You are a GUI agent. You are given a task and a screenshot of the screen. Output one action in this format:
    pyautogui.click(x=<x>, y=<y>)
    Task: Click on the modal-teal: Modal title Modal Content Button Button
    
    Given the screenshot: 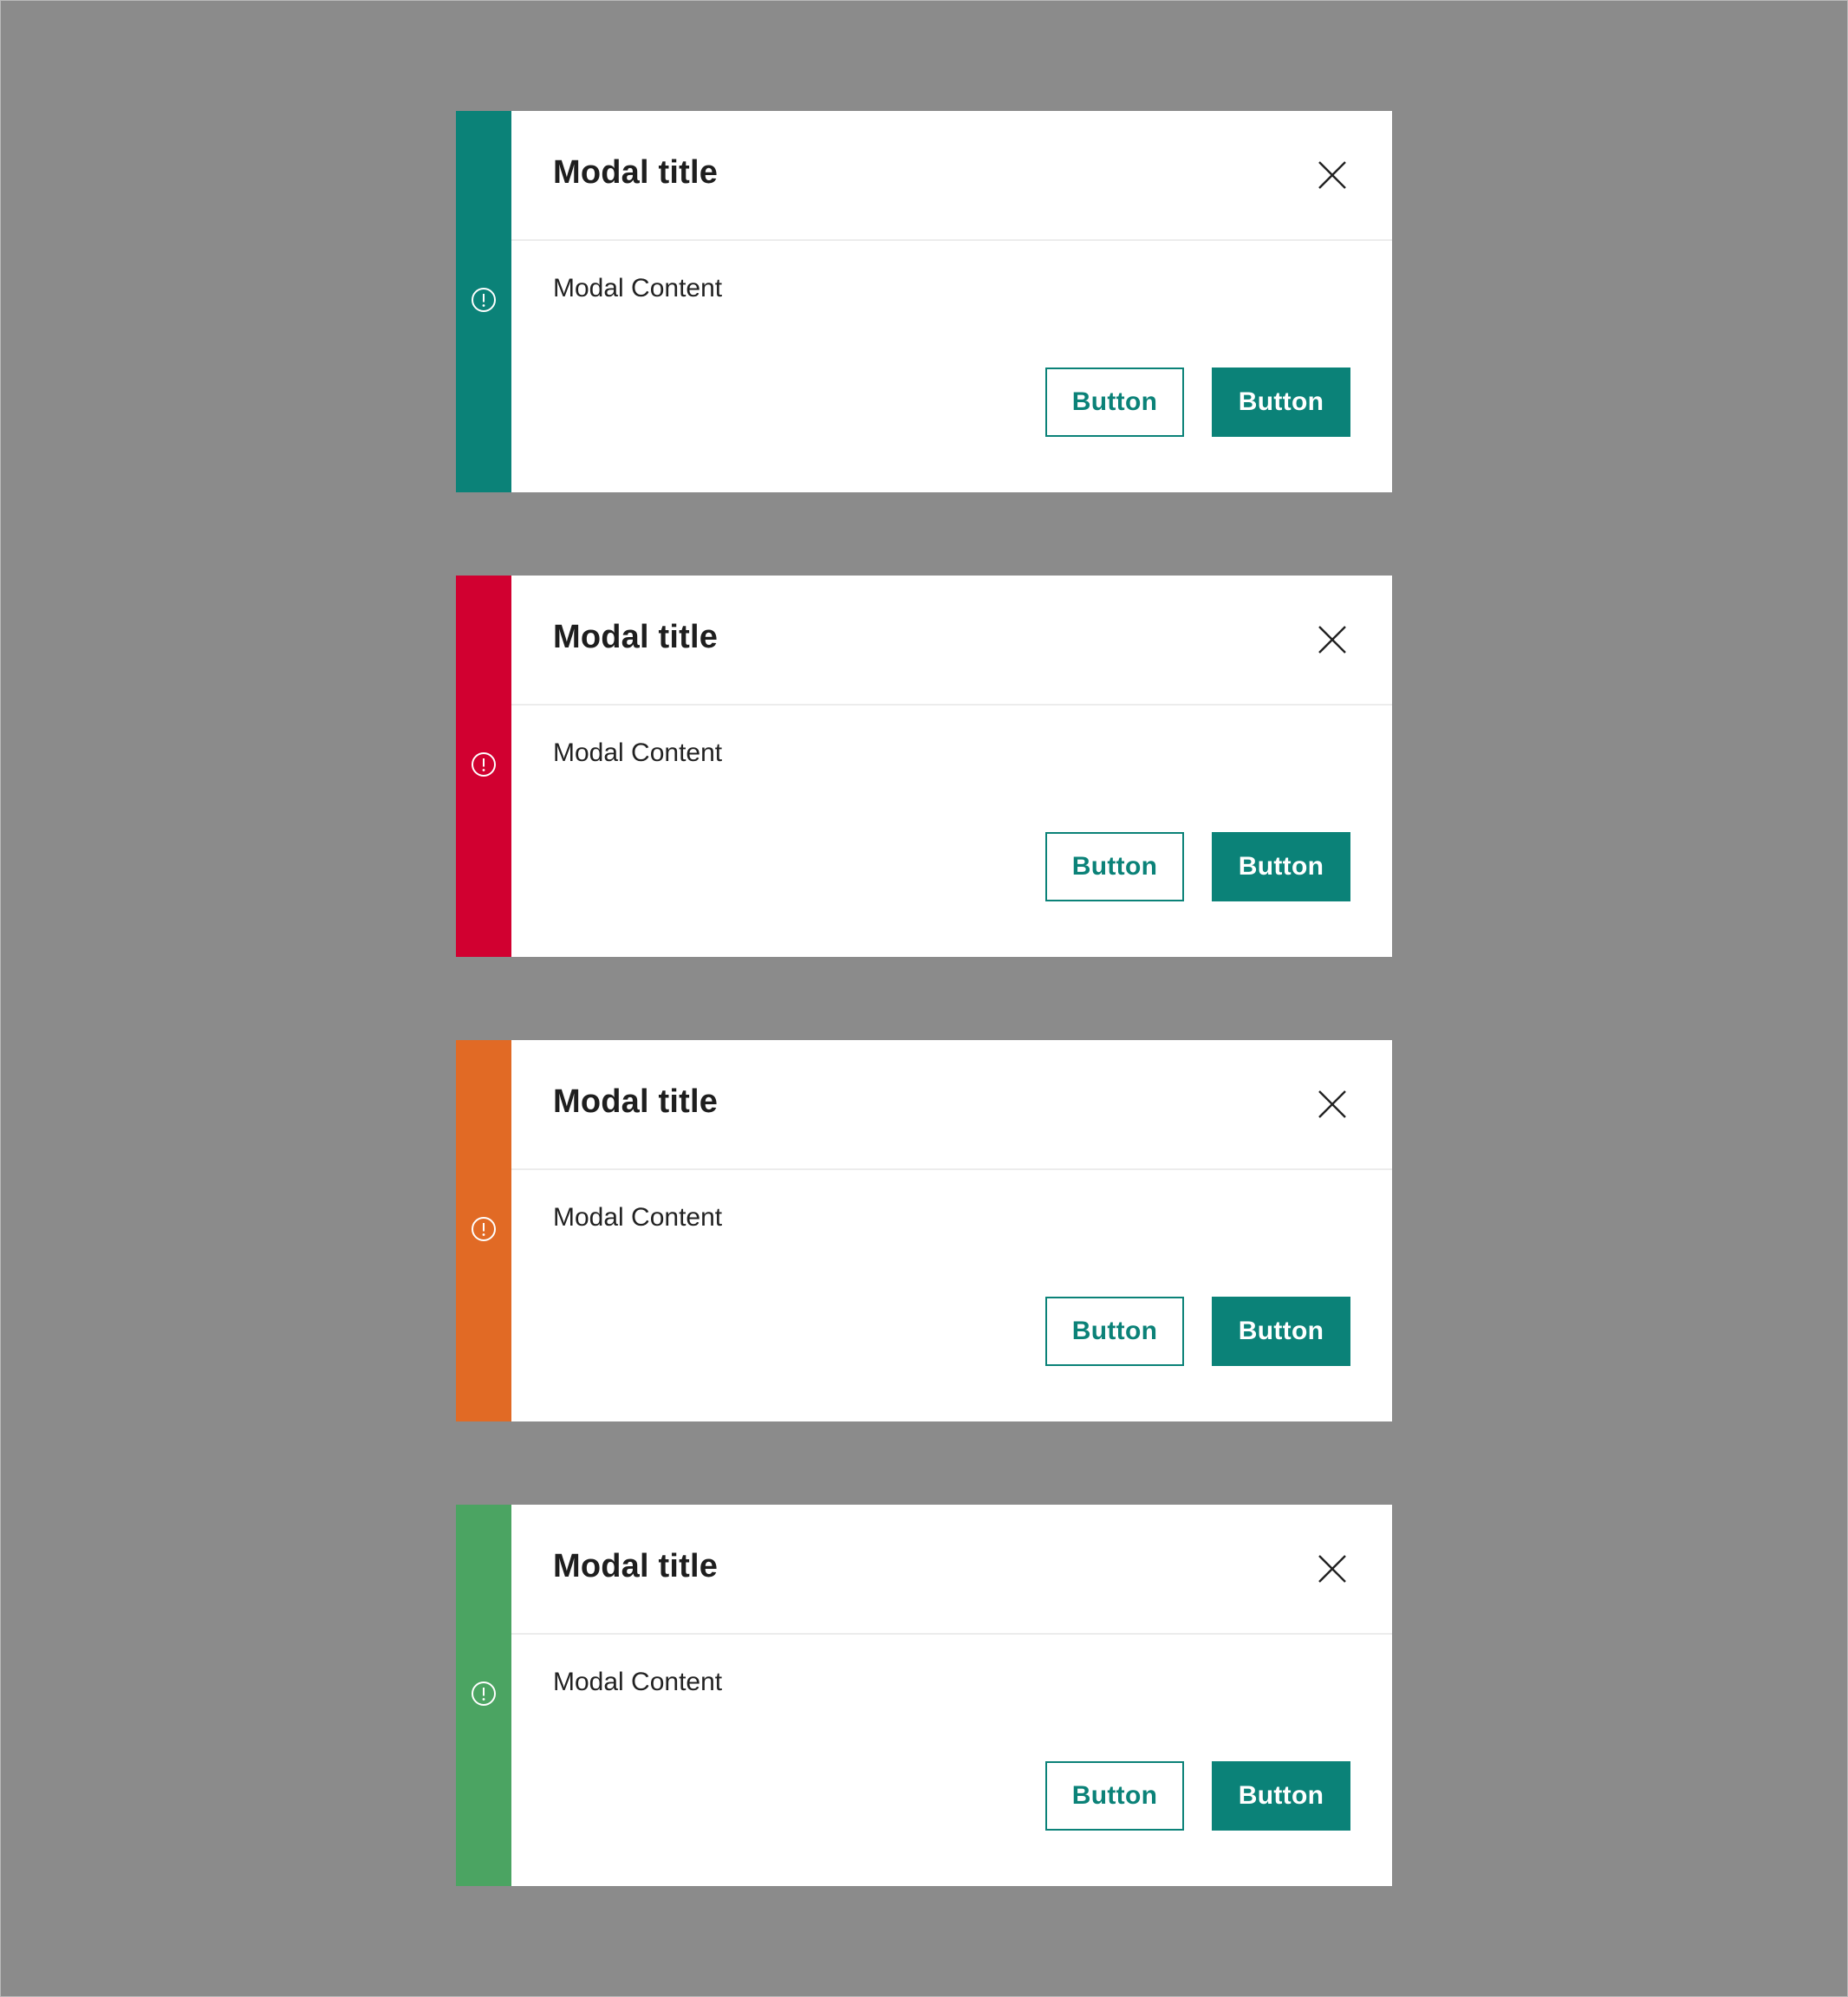 What is the action you would take?
    pyautogui.click(x=924, y=301)
    